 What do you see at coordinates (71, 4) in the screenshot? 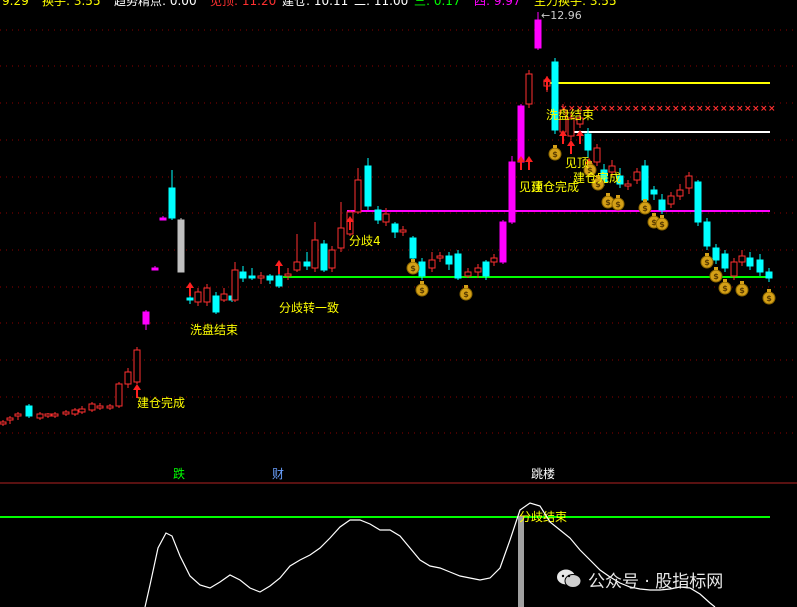
I see `header-item: 换手: 3.55` at bounding box center [71, 4].